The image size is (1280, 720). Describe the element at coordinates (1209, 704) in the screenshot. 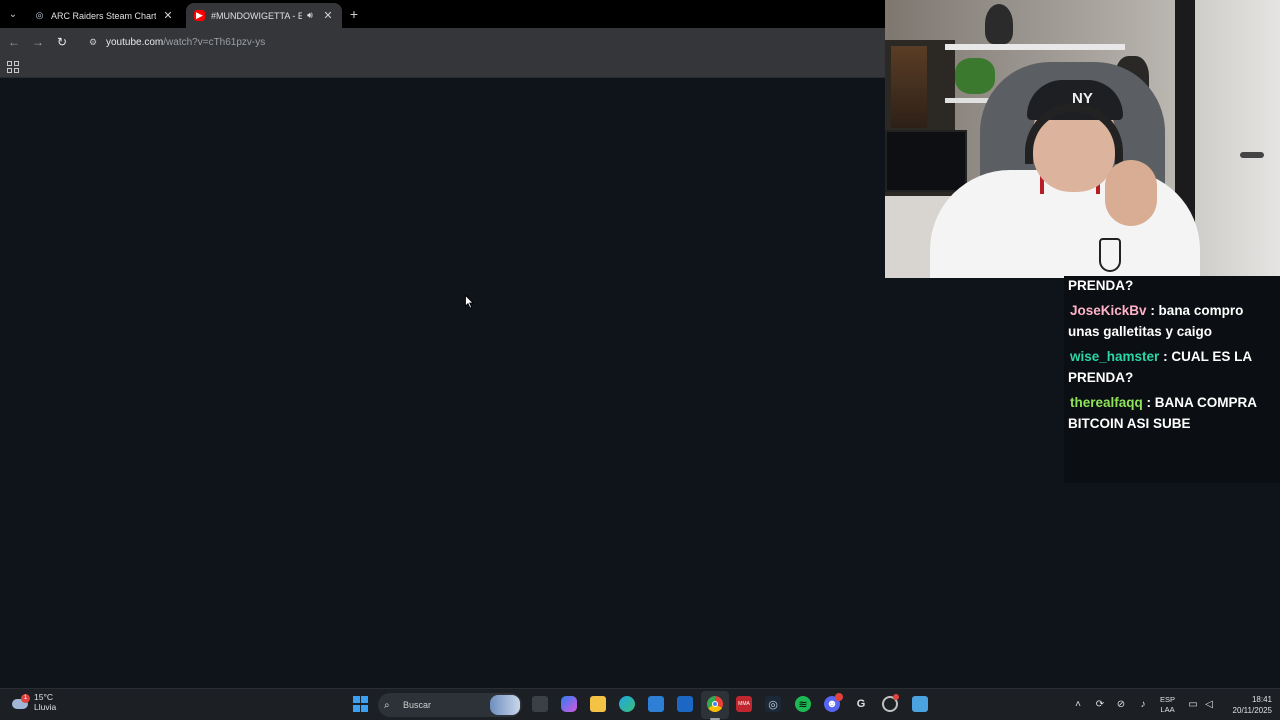

I see `volume-icon: ◁` at that location.